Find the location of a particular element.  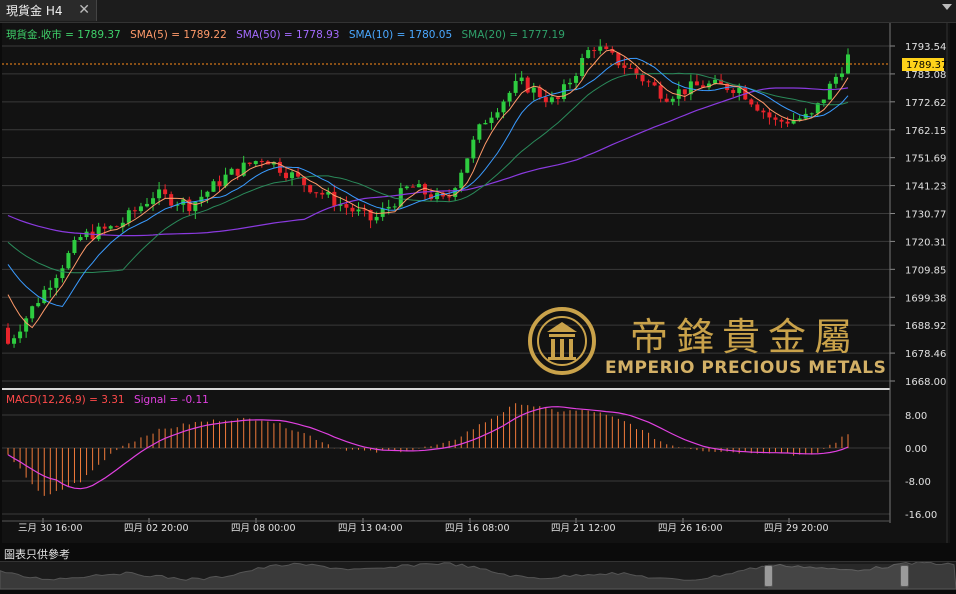

navigator-left-handle is located at coordinates (768, 576).